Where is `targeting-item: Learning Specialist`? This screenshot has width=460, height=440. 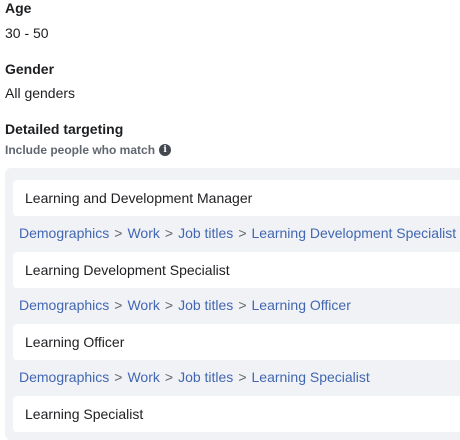
targeting-item: Learning Specialist is located at coordinates (236, 414).